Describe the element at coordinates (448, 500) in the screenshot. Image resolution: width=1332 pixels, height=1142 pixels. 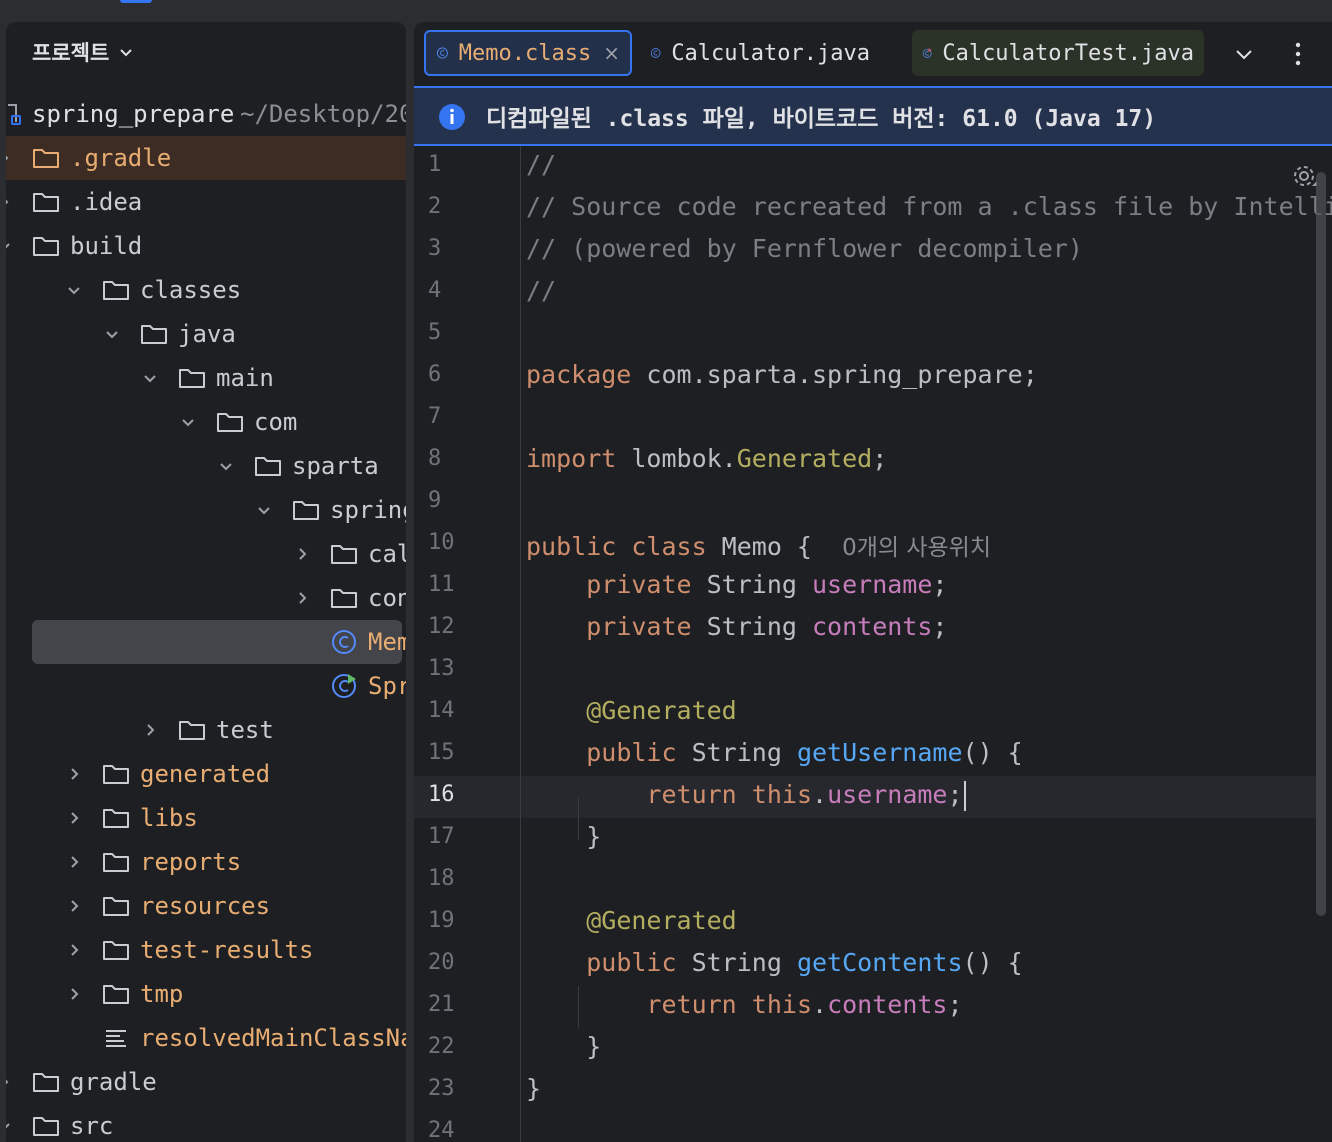
I see `line-number: 9` at that location.